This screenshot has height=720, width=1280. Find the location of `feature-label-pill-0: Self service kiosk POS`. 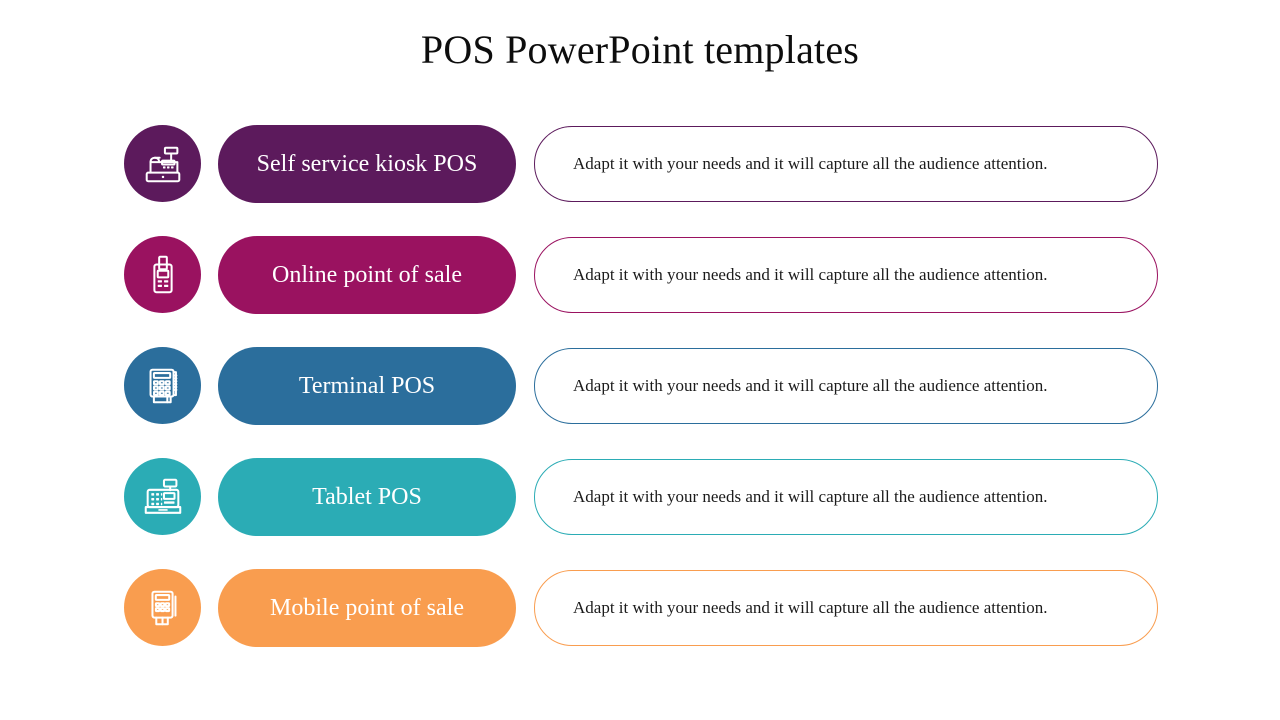

feature-label-pill-0: Self service kiosk POS is located at coordinates (367, 164).